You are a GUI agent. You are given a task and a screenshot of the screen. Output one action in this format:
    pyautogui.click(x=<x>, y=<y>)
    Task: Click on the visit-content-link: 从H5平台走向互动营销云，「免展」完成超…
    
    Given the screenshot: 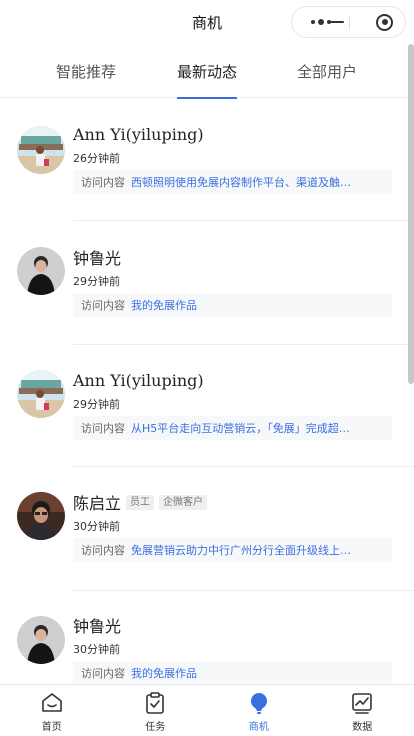 What is the action you would take?
    pyautogui.click(x=240, y=428)
    